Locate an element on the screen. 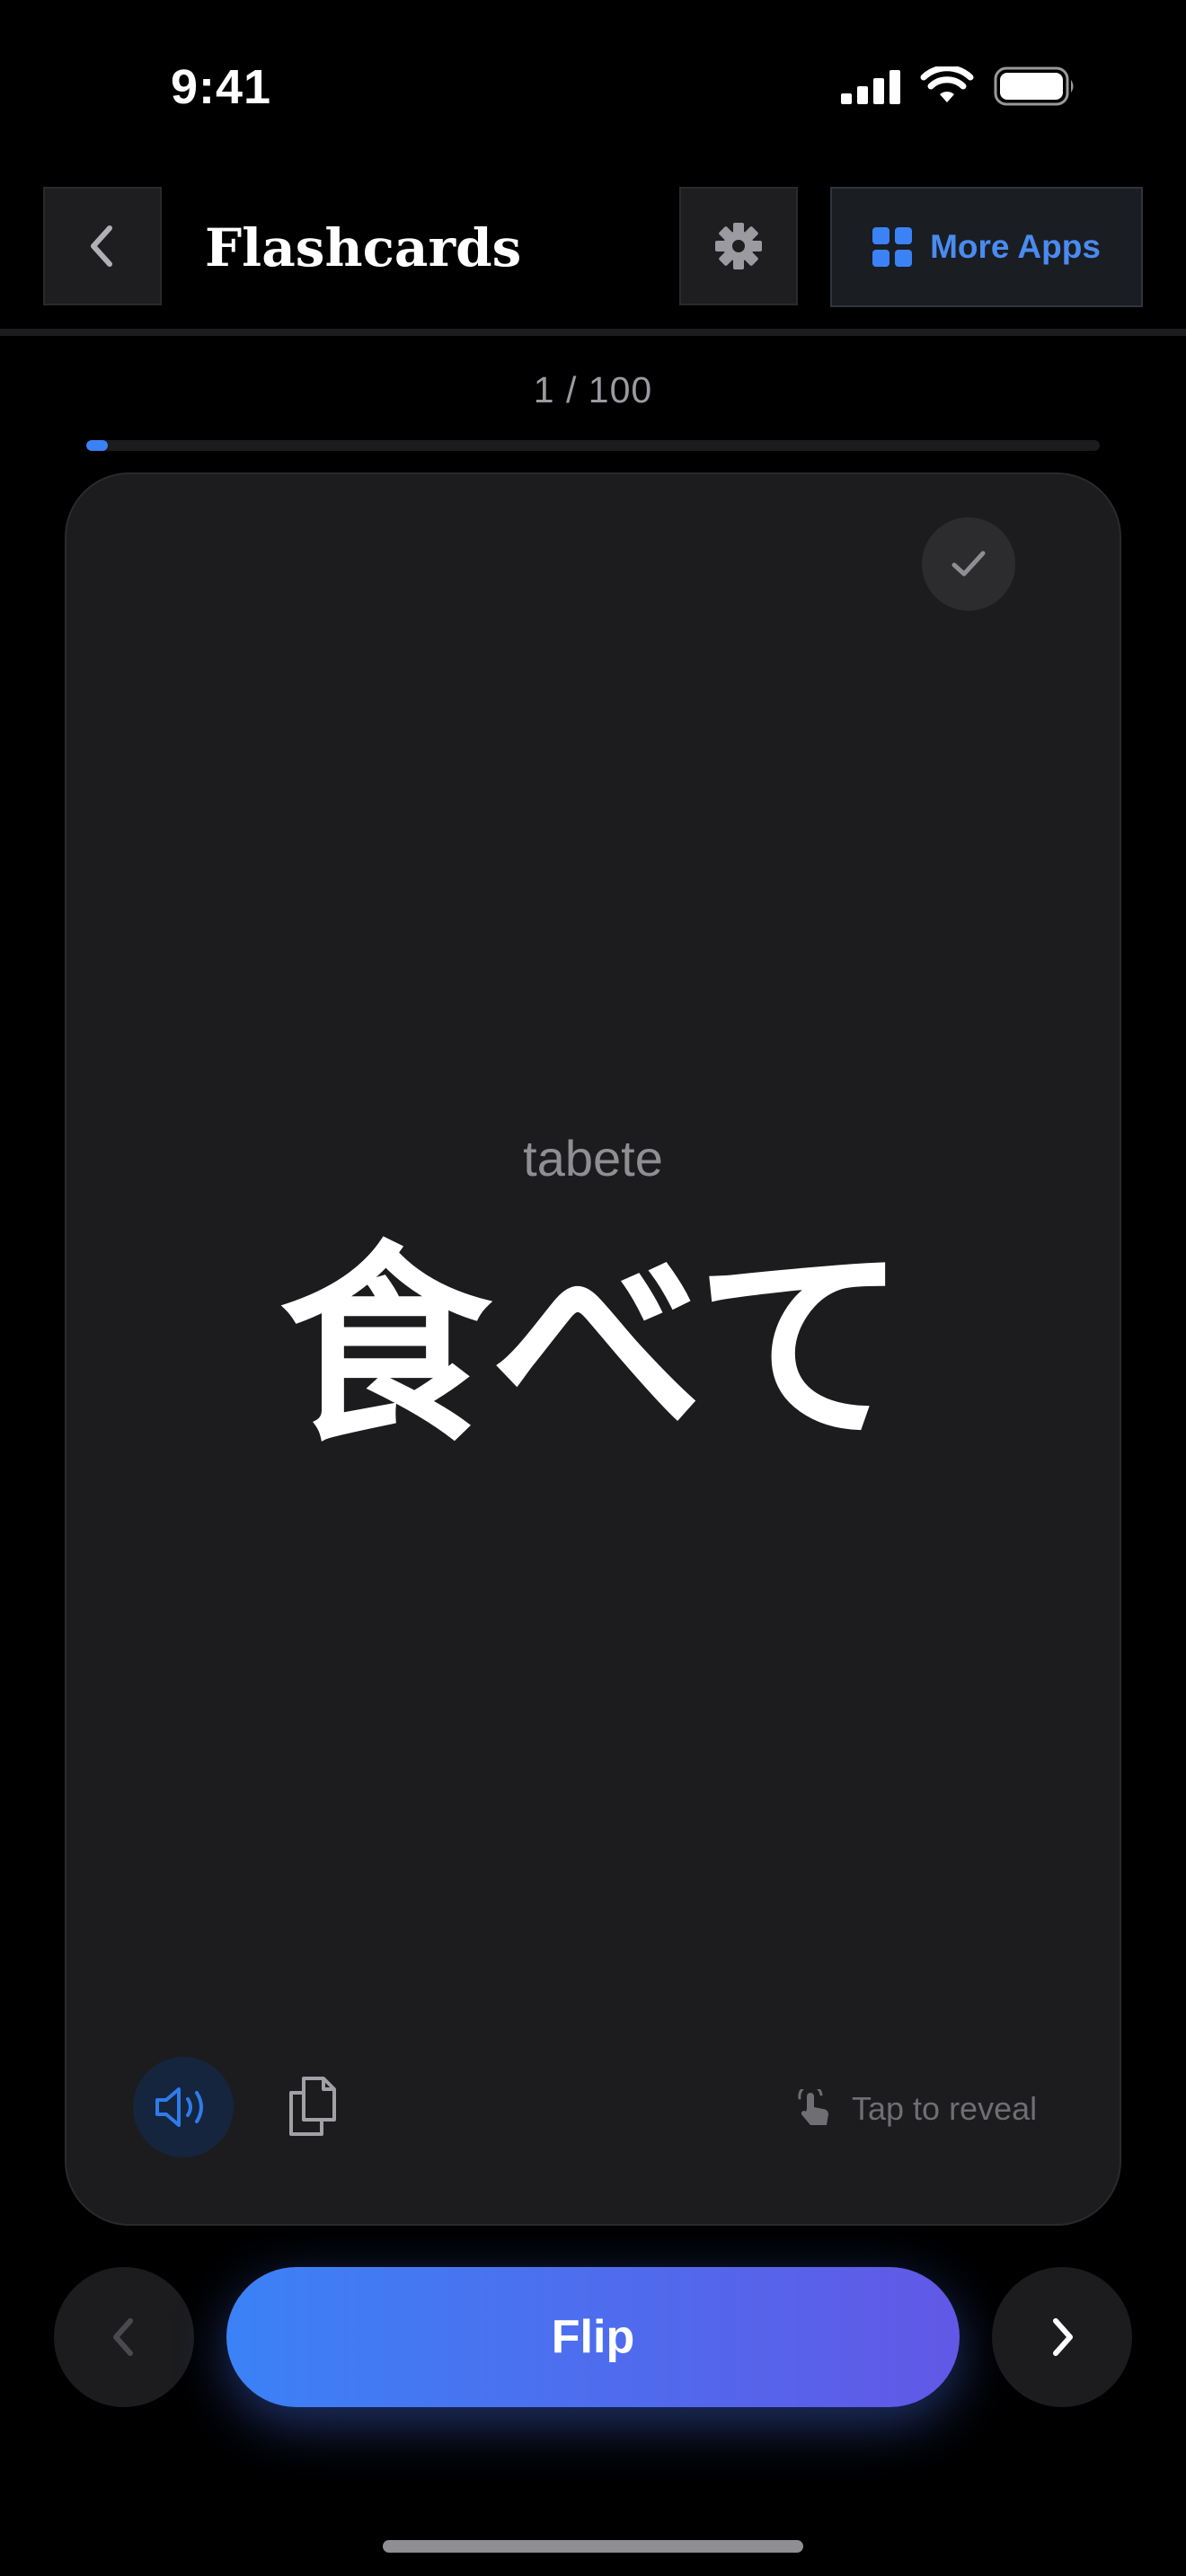 The image size is (1186, 2576). previous-card-button is located at coordinates (124, 2337).